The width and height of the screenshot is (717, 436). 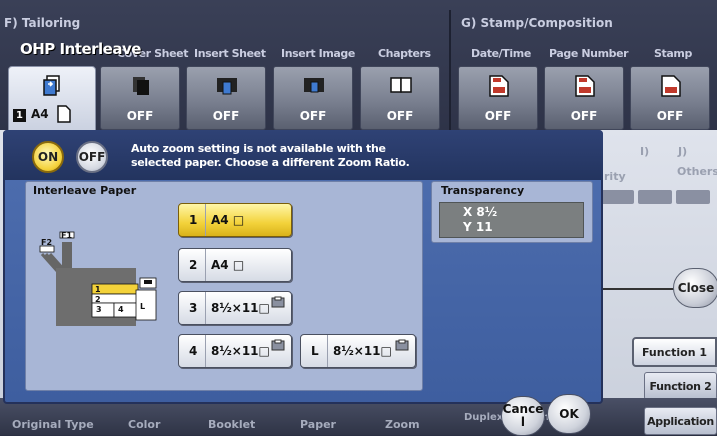 I want to click on paper-portrait-icon, so click(x=64, y=114).